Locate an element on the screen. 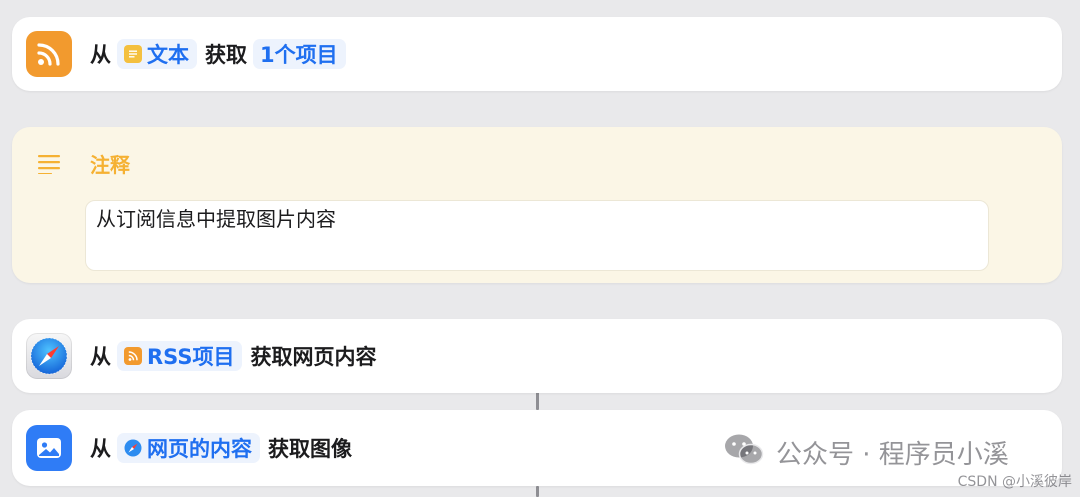  source-credit: CSDN @小溪彼岸 is located at coordinates (1014, 482).